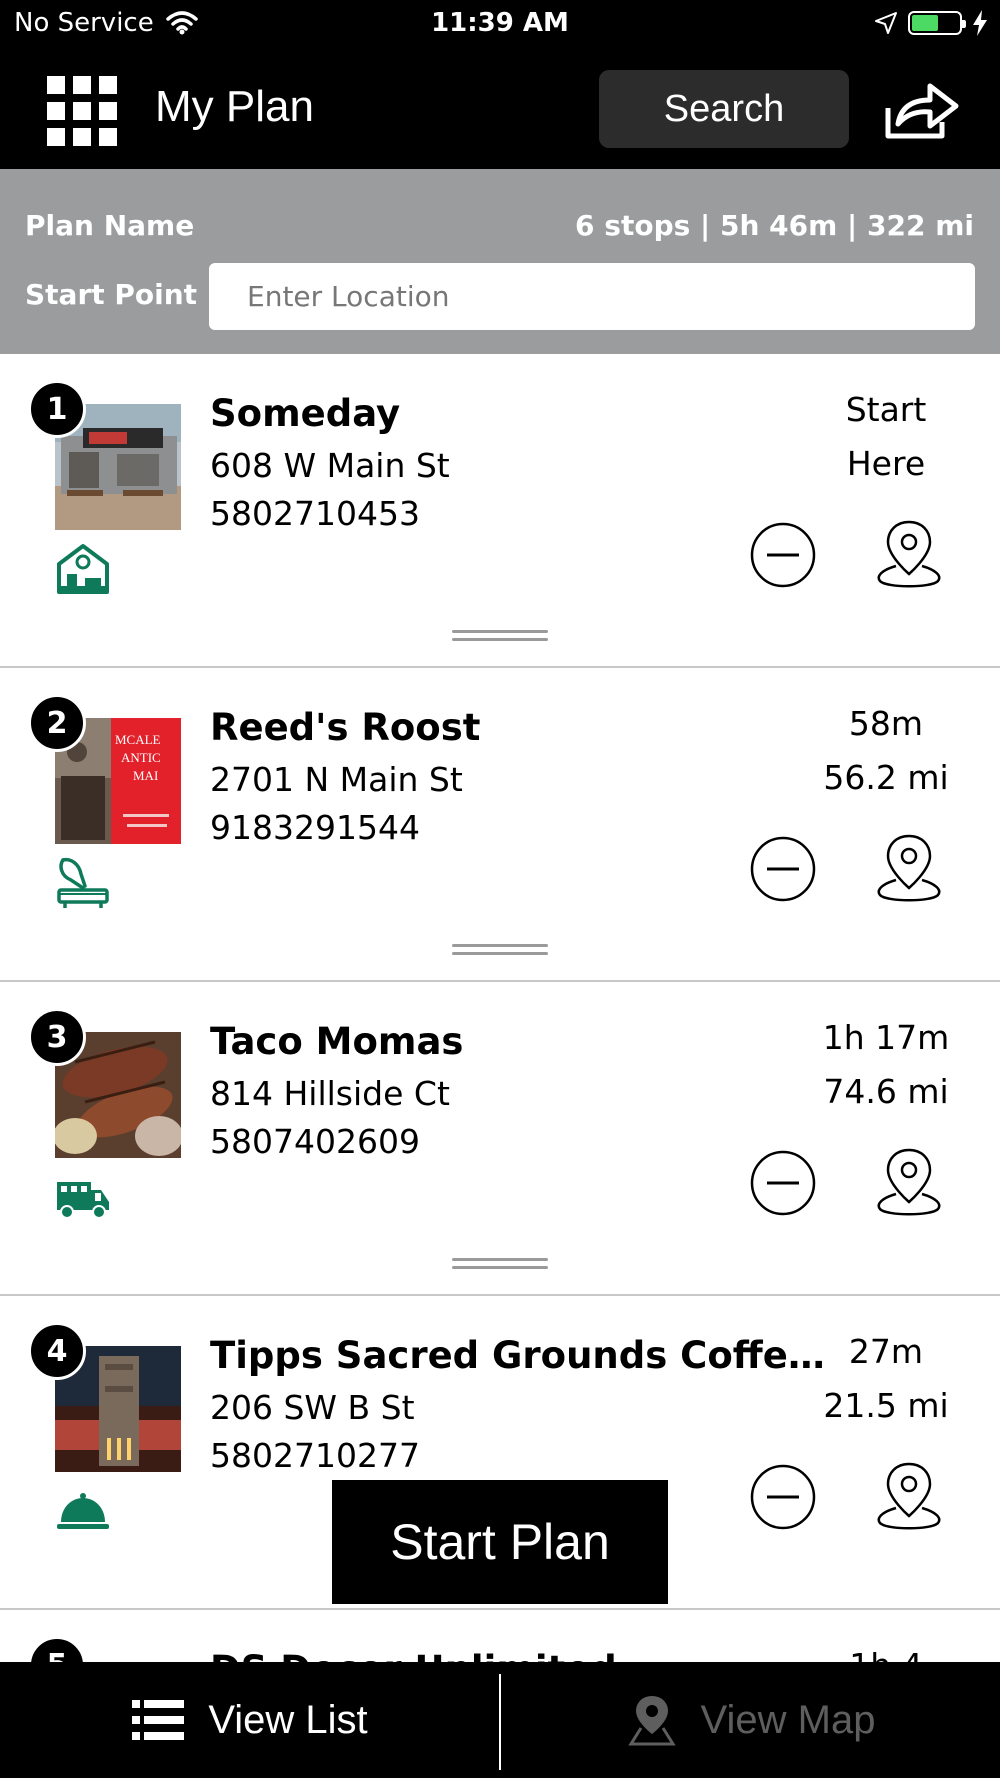 The image size is (1000, 1778). What do you see at coordinates (83, 1200) in the screenshot?
I see `food-truck-icon` at bounding box center [83, 1200].